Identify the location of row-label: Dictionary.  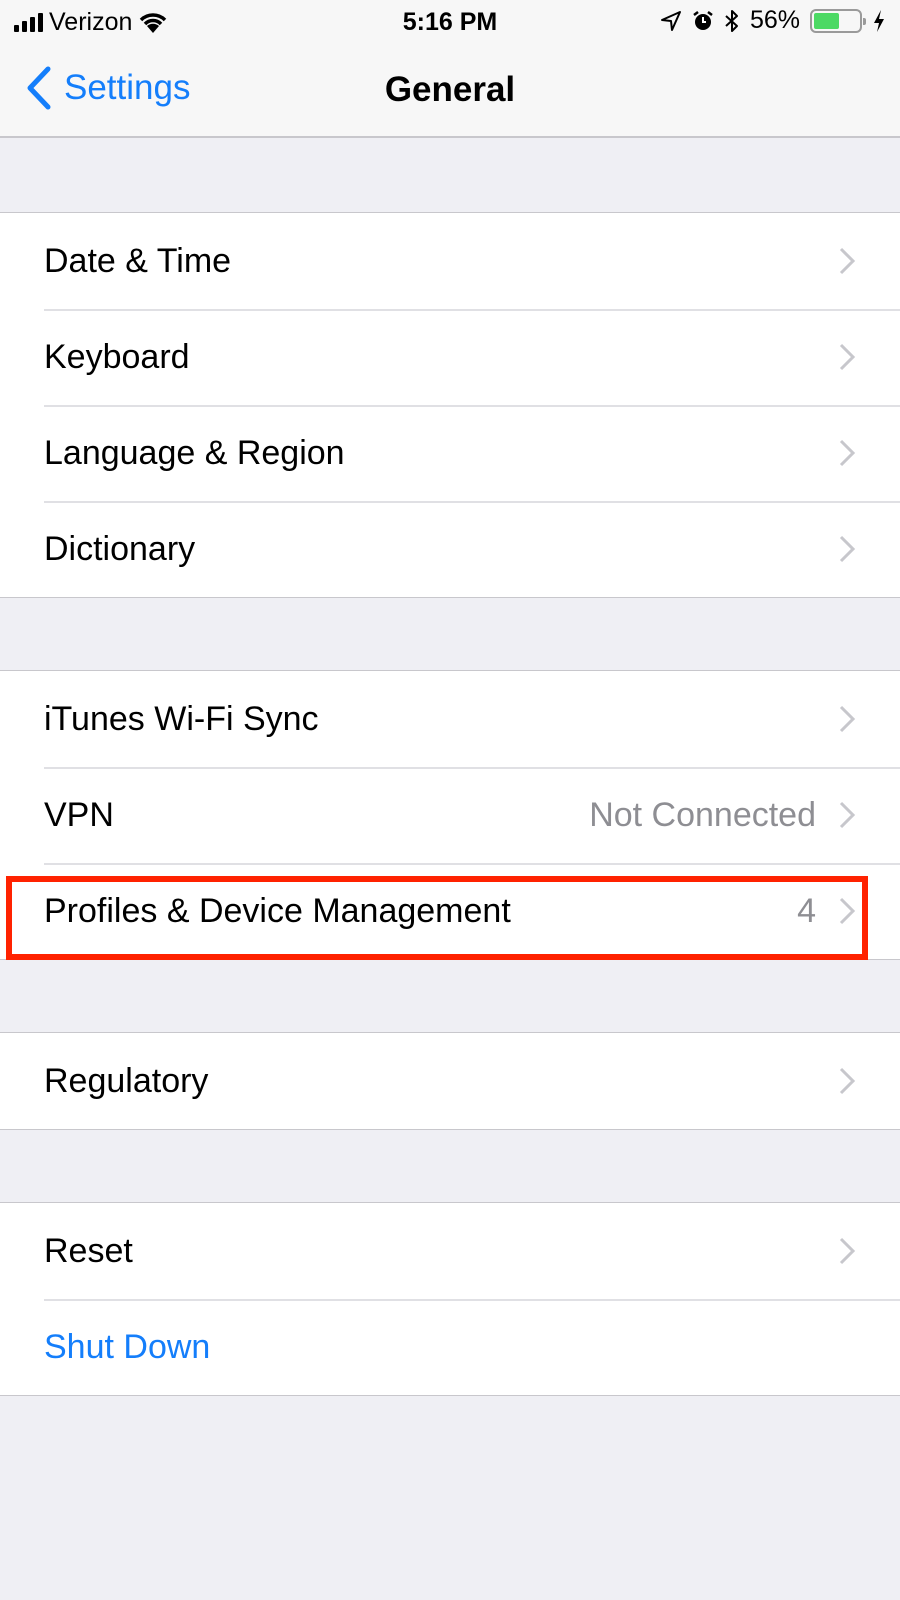
(120, 548).